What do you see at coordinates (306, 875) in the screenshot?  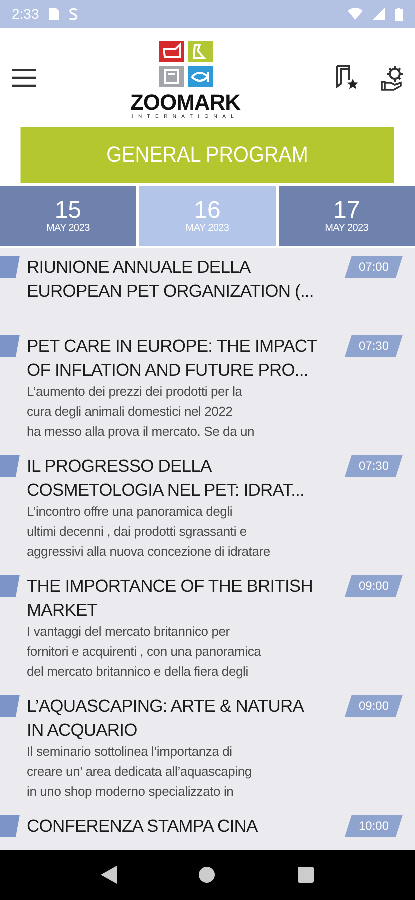 I see `recents-icon` at bounding box center [306, 875].